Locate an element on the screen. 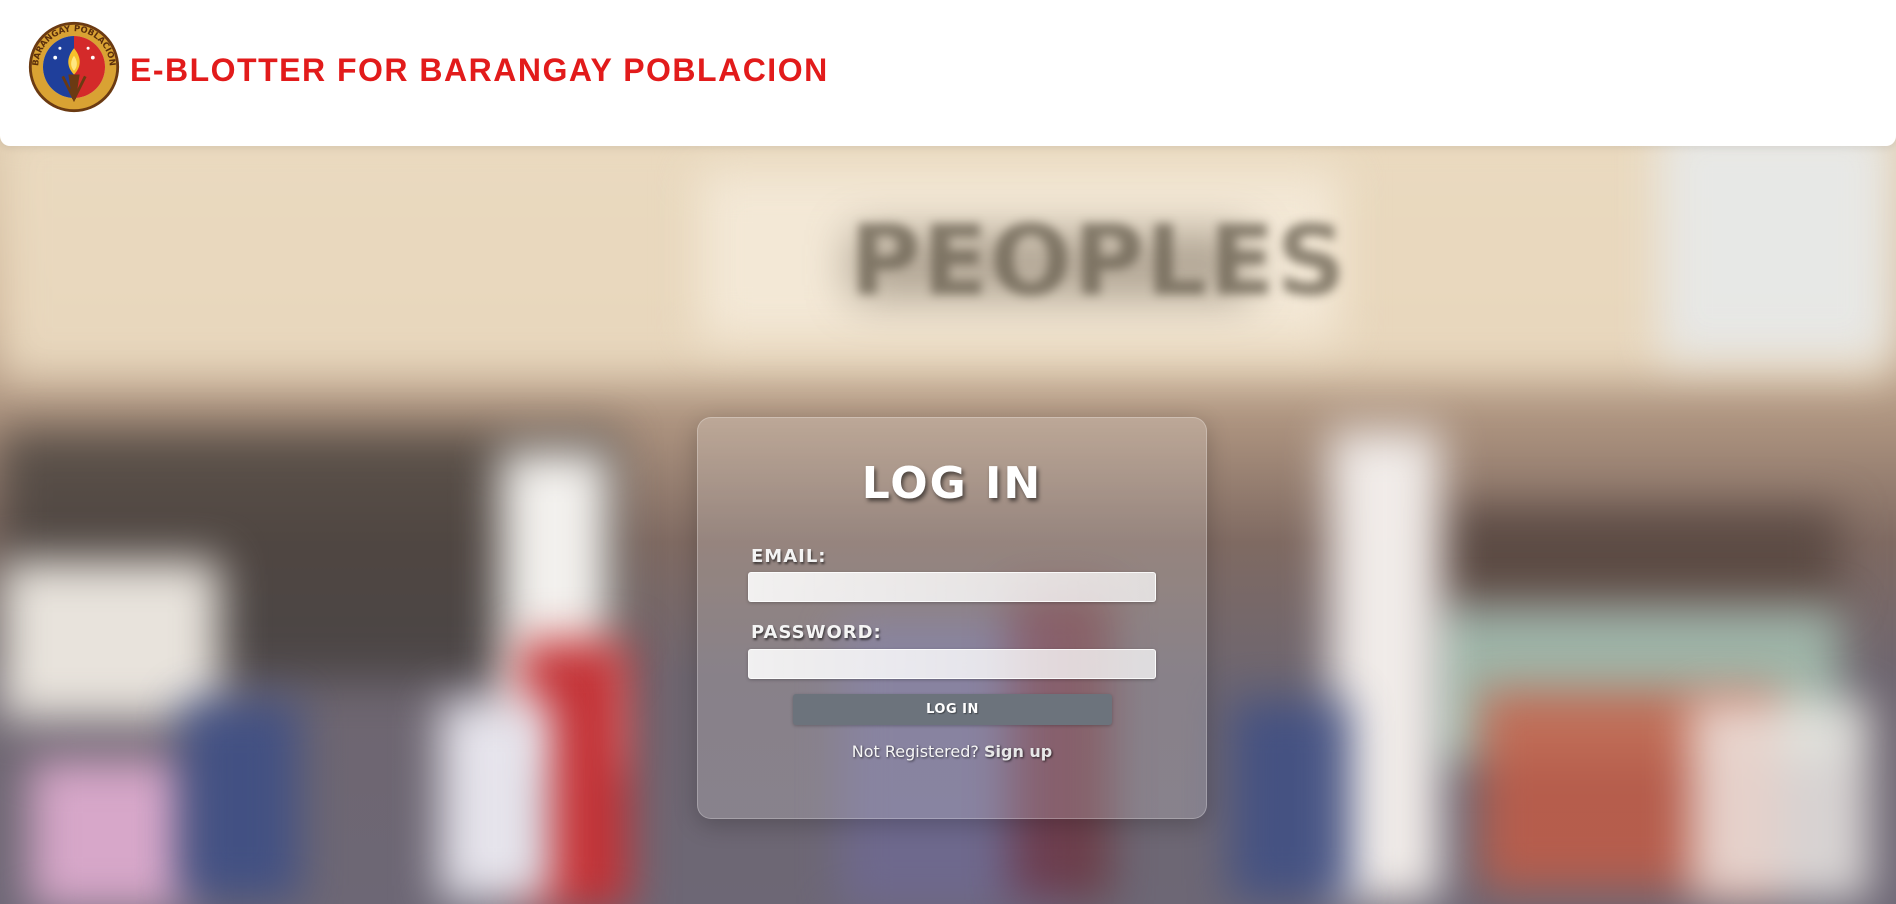 This screenshot has height=904, width=1896. register-prompt-line: Not Registered? Sign up is located at coordinates (952, 751).